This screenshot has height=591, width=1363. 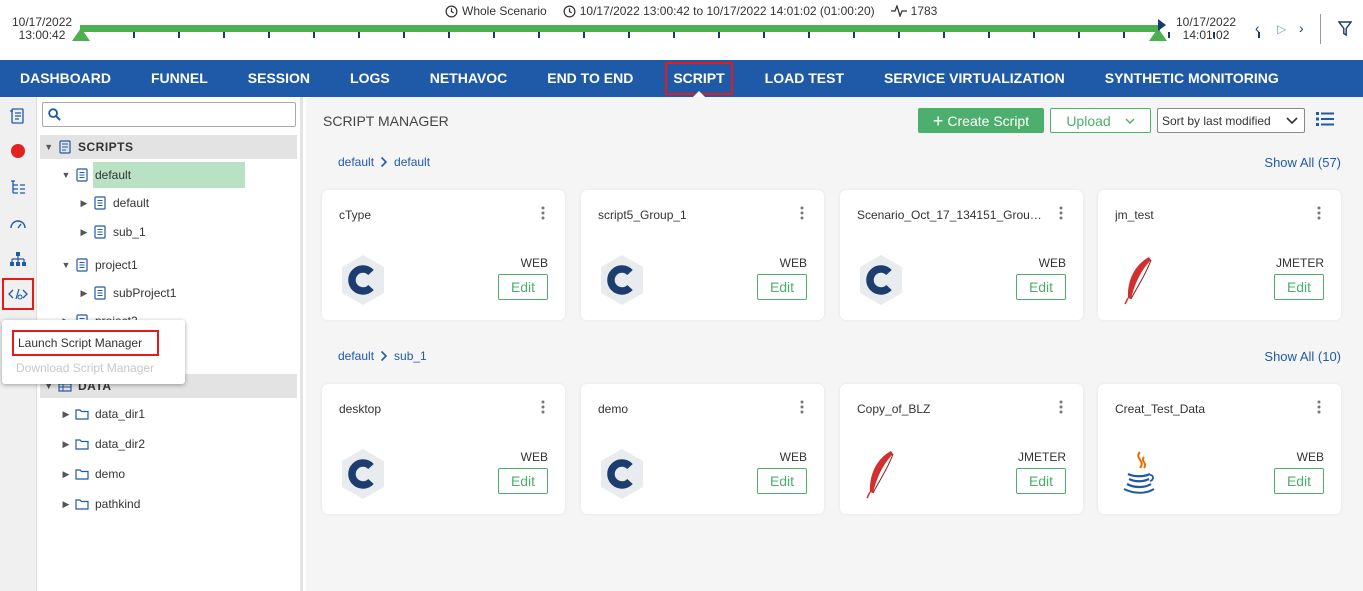 I want to click on tree-item-pathkind: ▶ pathkind, so click(x=100, y=504).